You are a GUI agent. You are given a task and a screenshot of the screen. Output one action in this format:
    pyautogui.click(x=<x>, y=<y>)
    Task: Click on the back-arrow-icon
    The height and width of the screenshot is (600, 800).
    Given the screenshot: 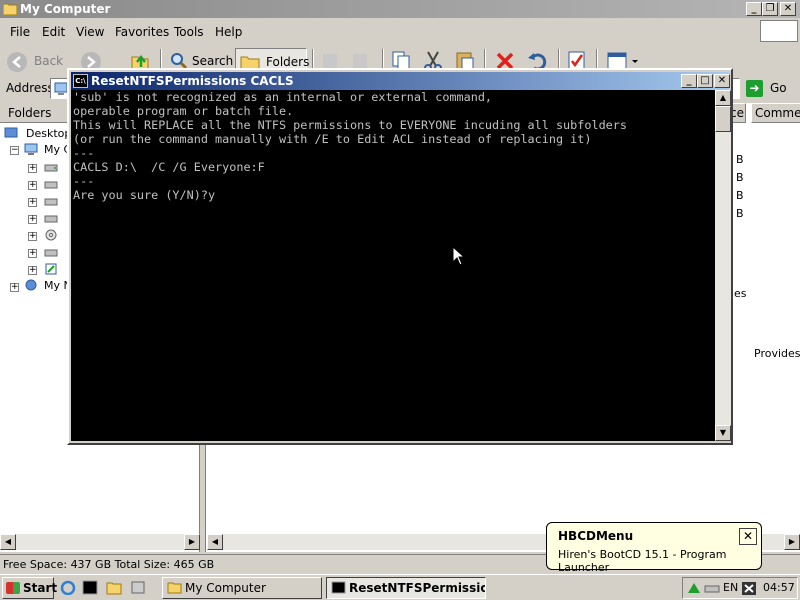 What is the action you would take?
    pyautogui.click(x=17, y=62)
    